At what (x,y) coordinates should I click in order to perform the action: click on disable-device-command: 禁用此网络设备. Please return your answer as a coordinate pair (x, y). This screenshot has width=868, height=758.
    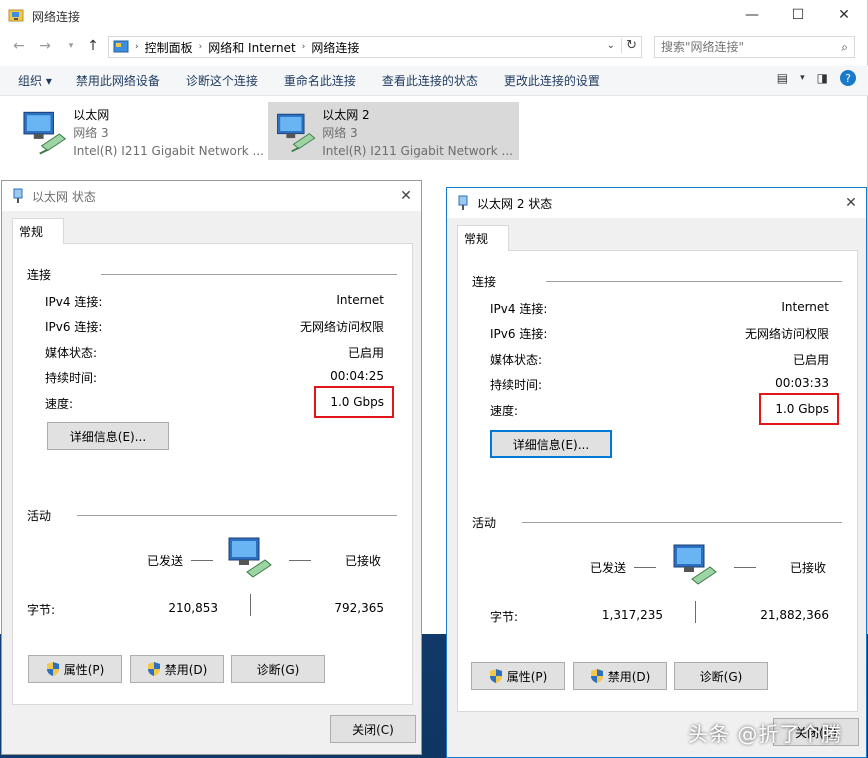
    Looking at the image, I should click on (118, 80).